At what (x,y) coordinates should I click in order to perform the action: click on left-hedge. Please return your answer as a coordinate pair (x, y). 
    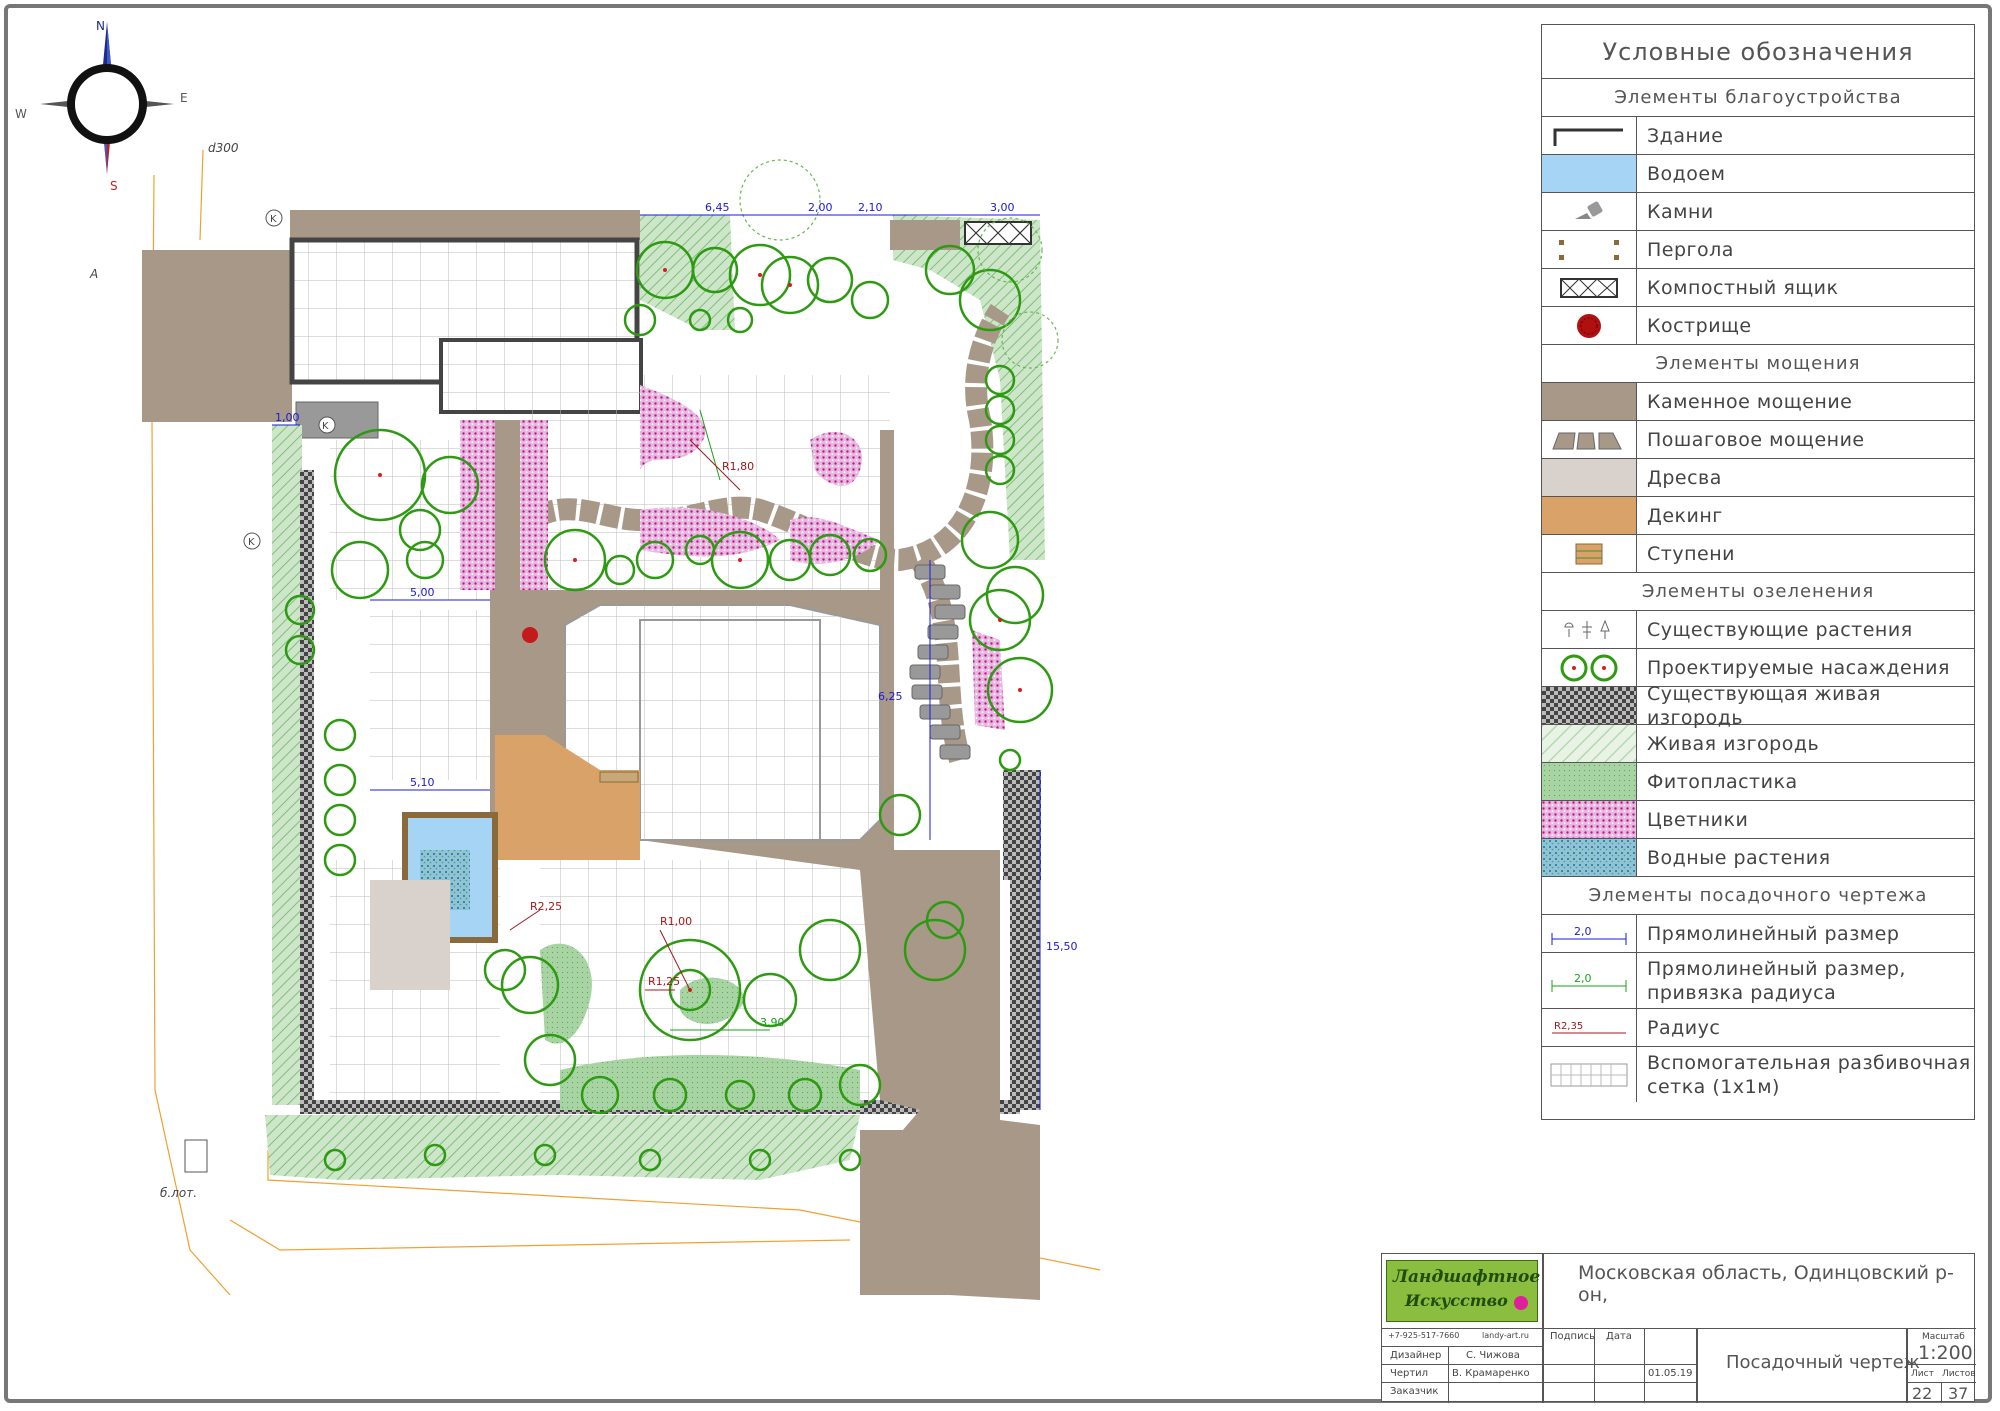
    Looking at the image, I should click on (287, 765).